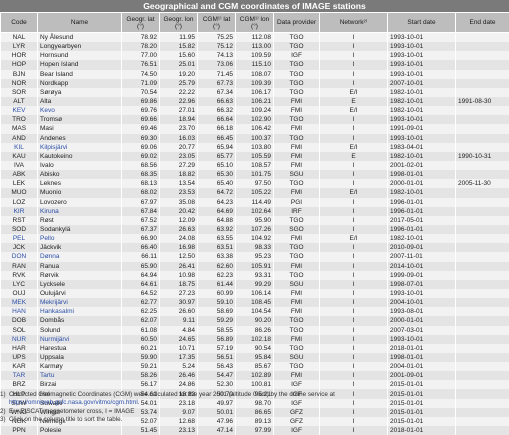 The width and height of the screenshot is (509, 435). Describe the element at coordinates (80, 256) in the screenshot. I see `station-name-cell: Dønna` at that location.